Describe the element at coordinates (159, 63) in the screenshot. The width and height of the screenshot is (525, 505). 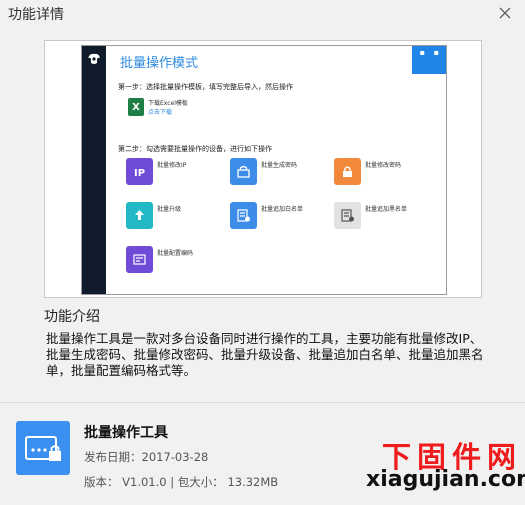
I see `preview-title: 批量操作模式` at that location.